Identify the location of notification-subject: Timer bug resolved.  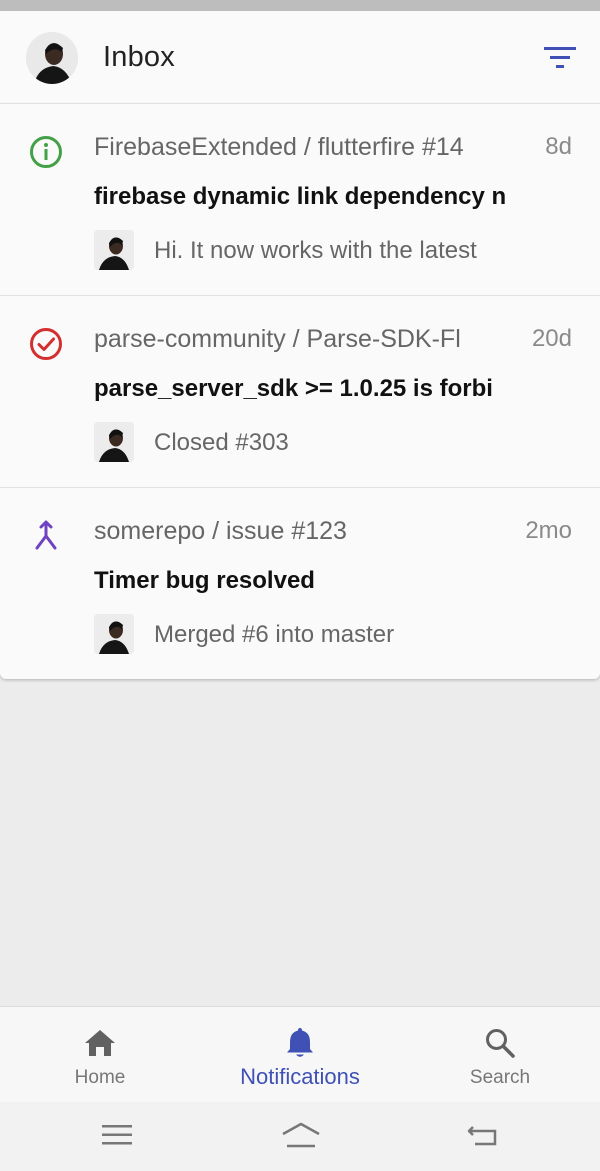
(204, 580).